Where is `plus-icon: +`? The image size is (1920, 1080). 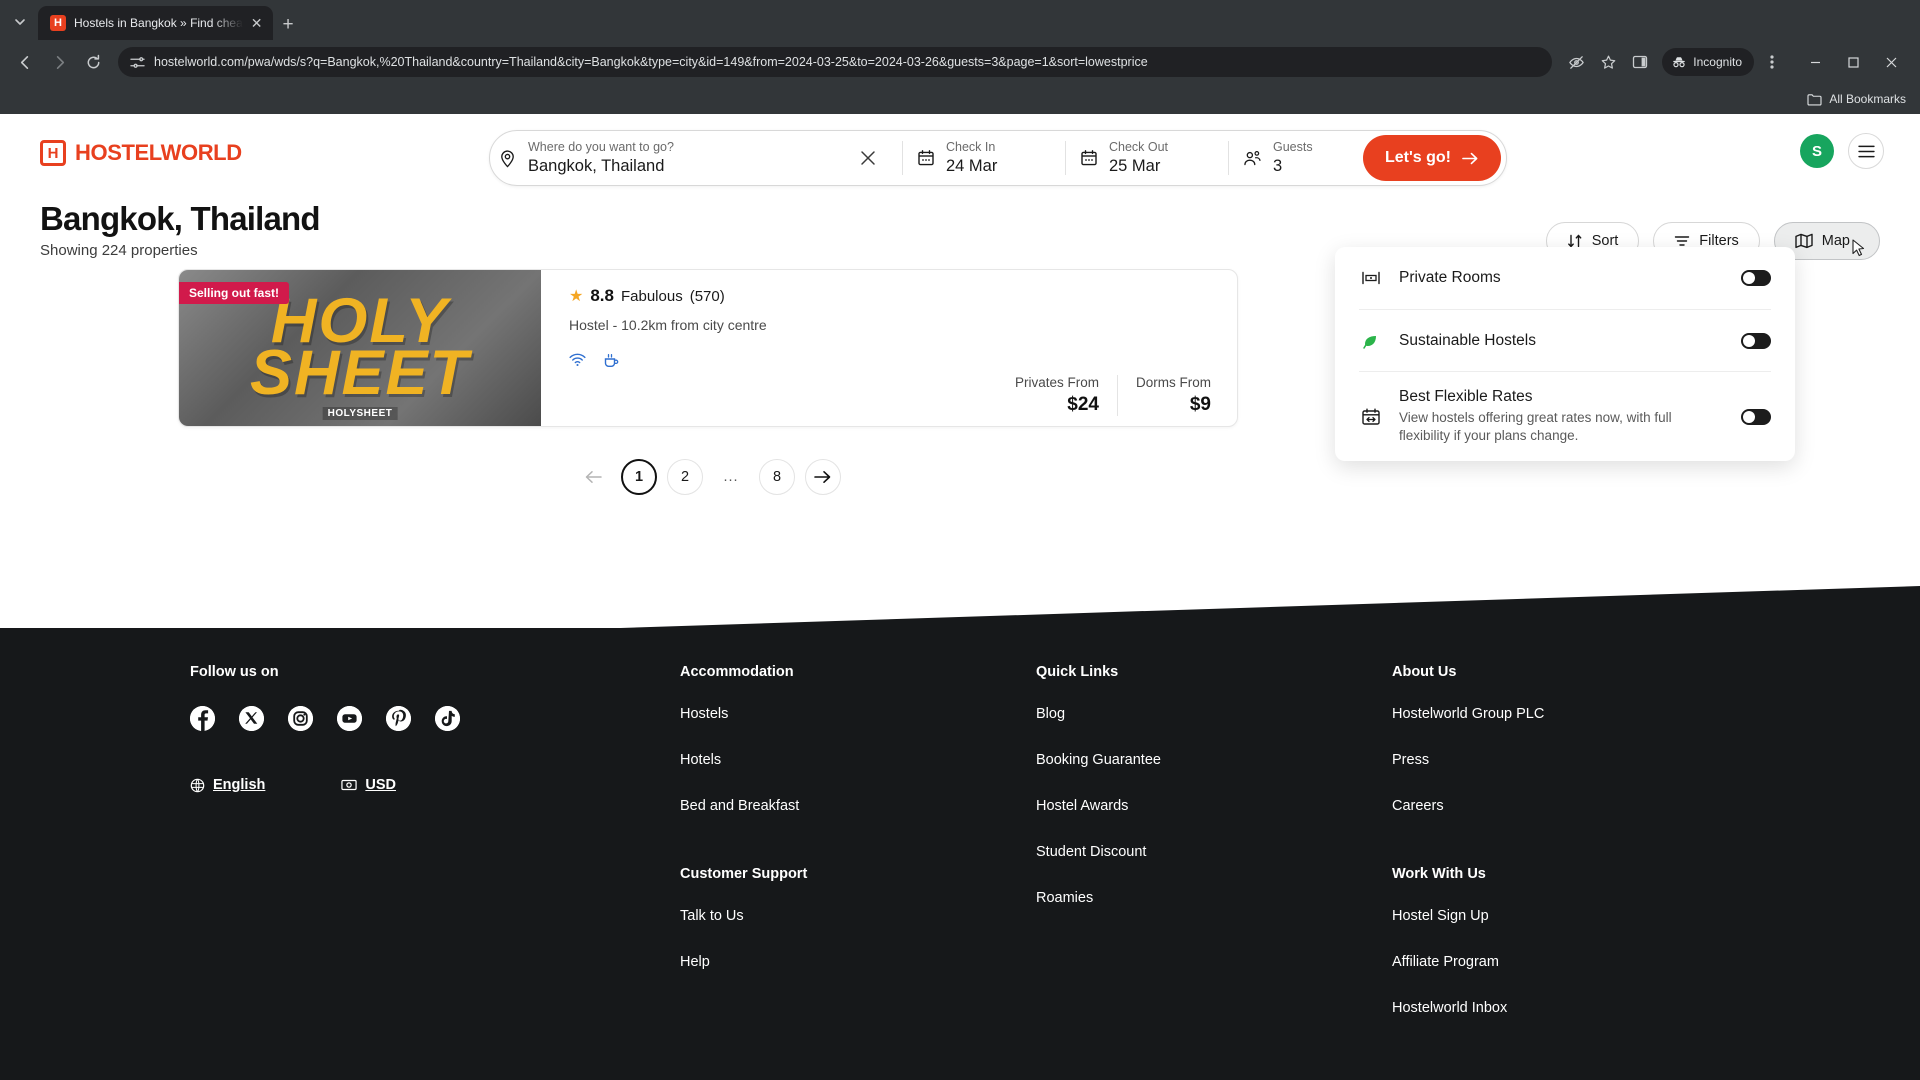
plus-icon: + is located at coordinates (288, 24).